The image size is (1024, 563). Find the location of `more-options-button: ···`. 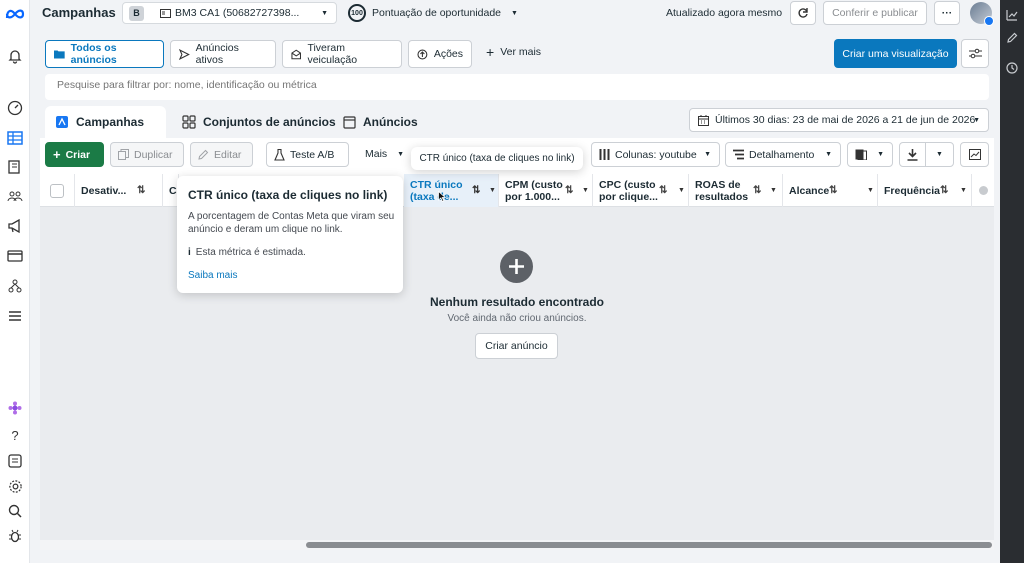

more-options-button: ··· is located at coordinates (947, 13).